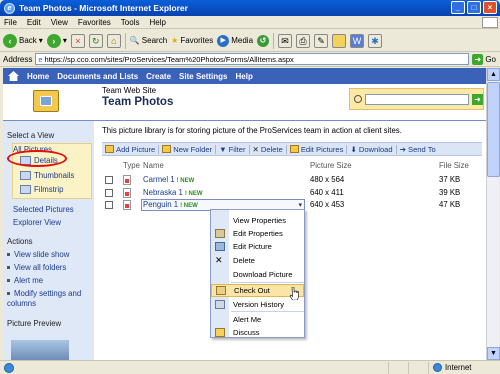 The height and width of the screenshot is (374, 500). Describe the element at coordinates (303, 40) in the screenshot. I see `print-icon: ⎙` at that location.